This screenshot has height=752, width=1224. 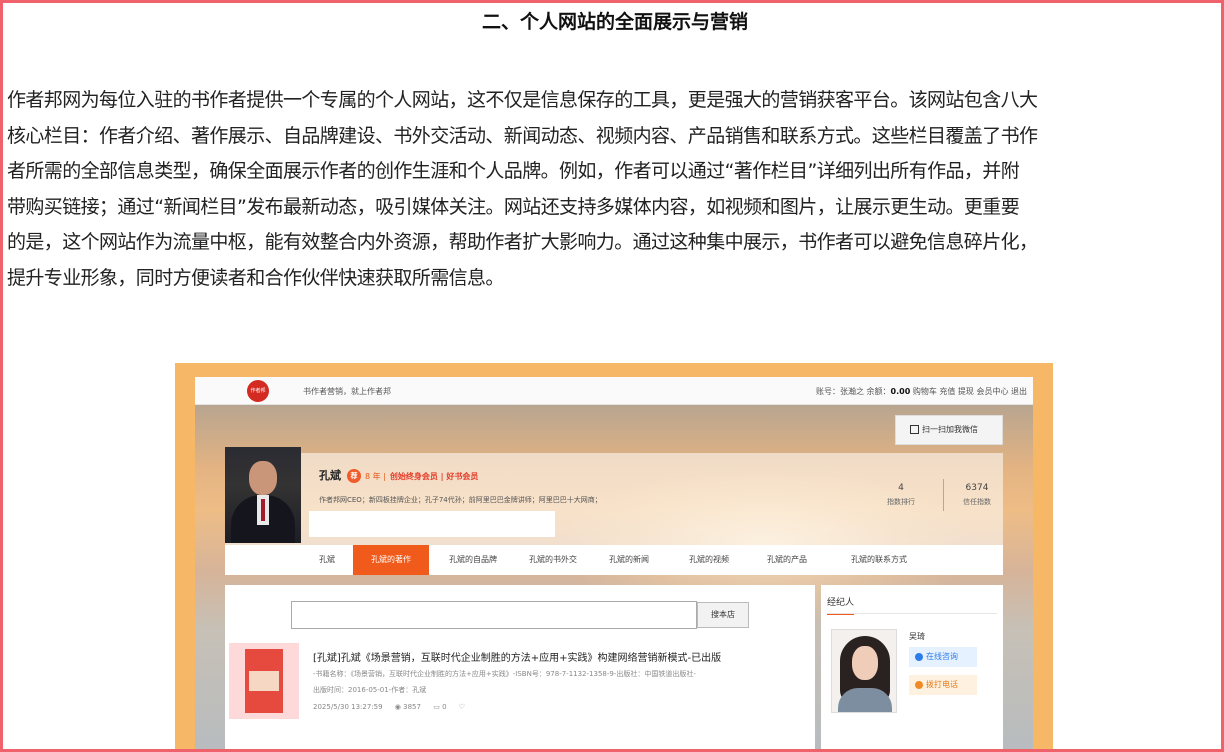 What do you see at coordinates (263, 495) in the screenshot?
I see `author-avatar` at bounding box center [263, 495].